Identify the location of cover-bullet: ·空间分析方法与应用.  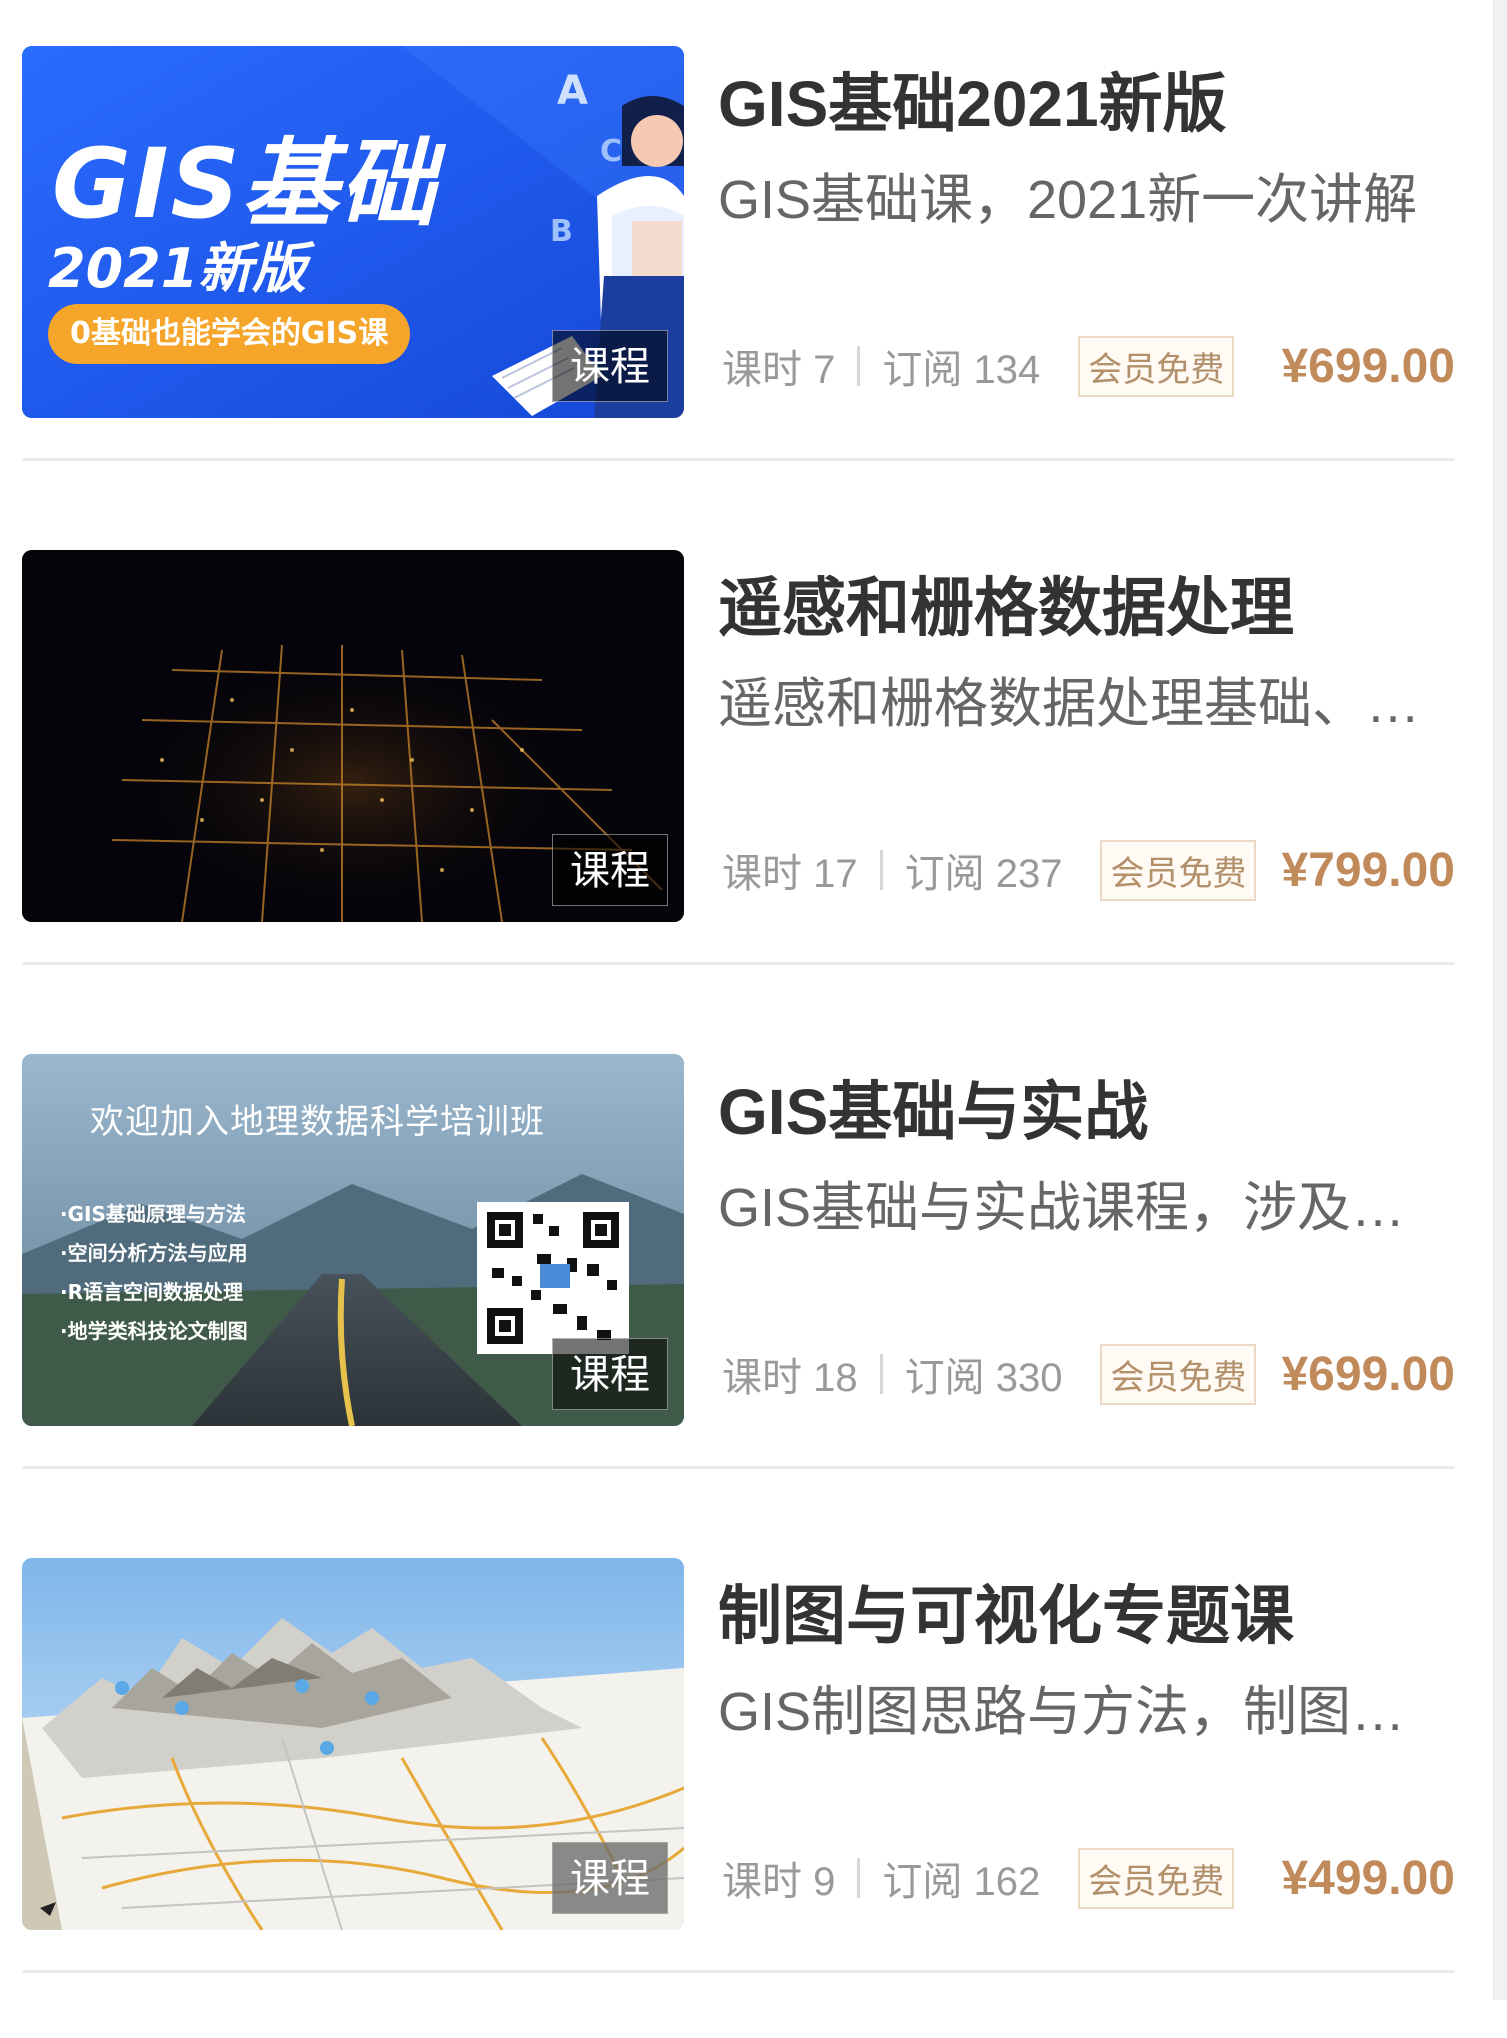
(154, 1253).